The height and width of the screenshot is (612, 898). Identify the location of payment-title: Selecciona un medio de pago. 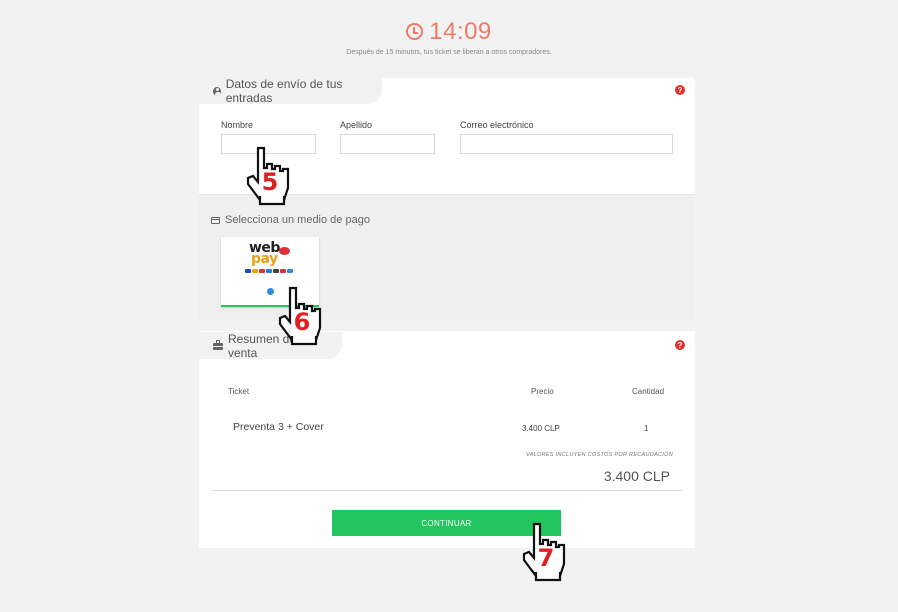
(297, 220).